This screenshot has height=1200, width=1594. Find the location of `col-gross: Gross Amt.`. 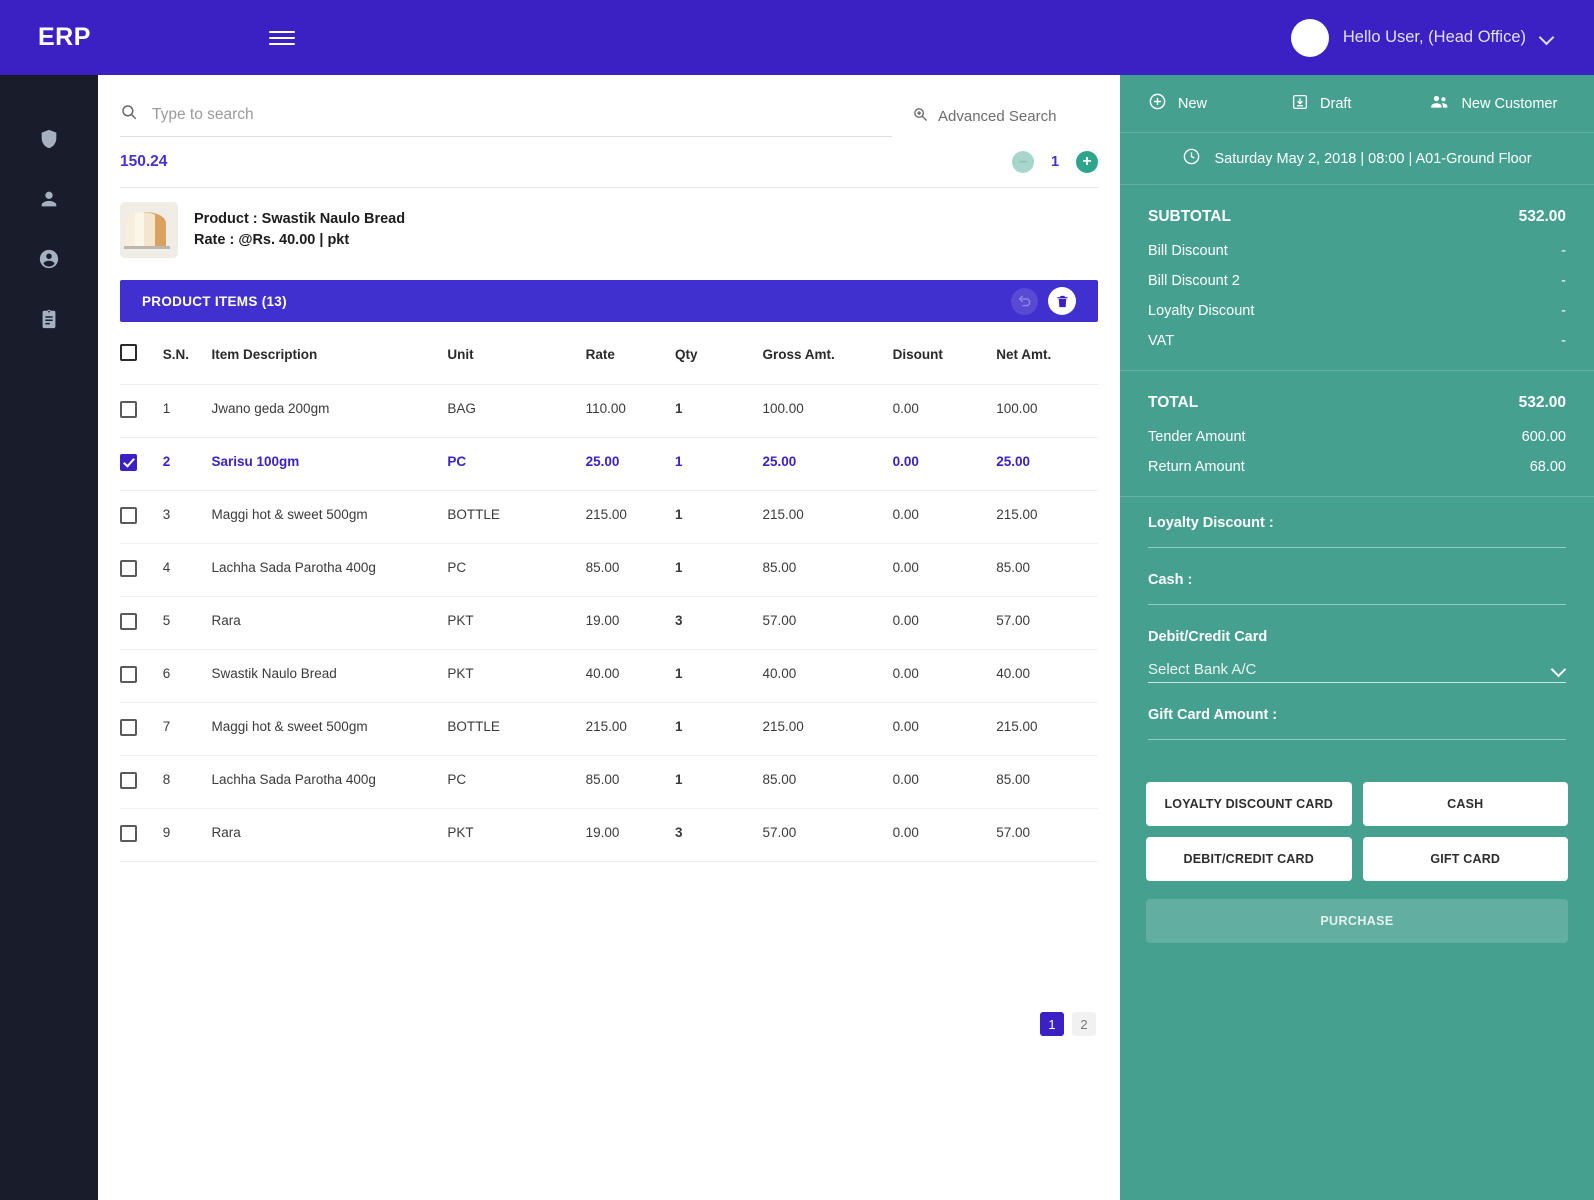

col-gross: Gross Amt. is located at coordinates (827, 353).